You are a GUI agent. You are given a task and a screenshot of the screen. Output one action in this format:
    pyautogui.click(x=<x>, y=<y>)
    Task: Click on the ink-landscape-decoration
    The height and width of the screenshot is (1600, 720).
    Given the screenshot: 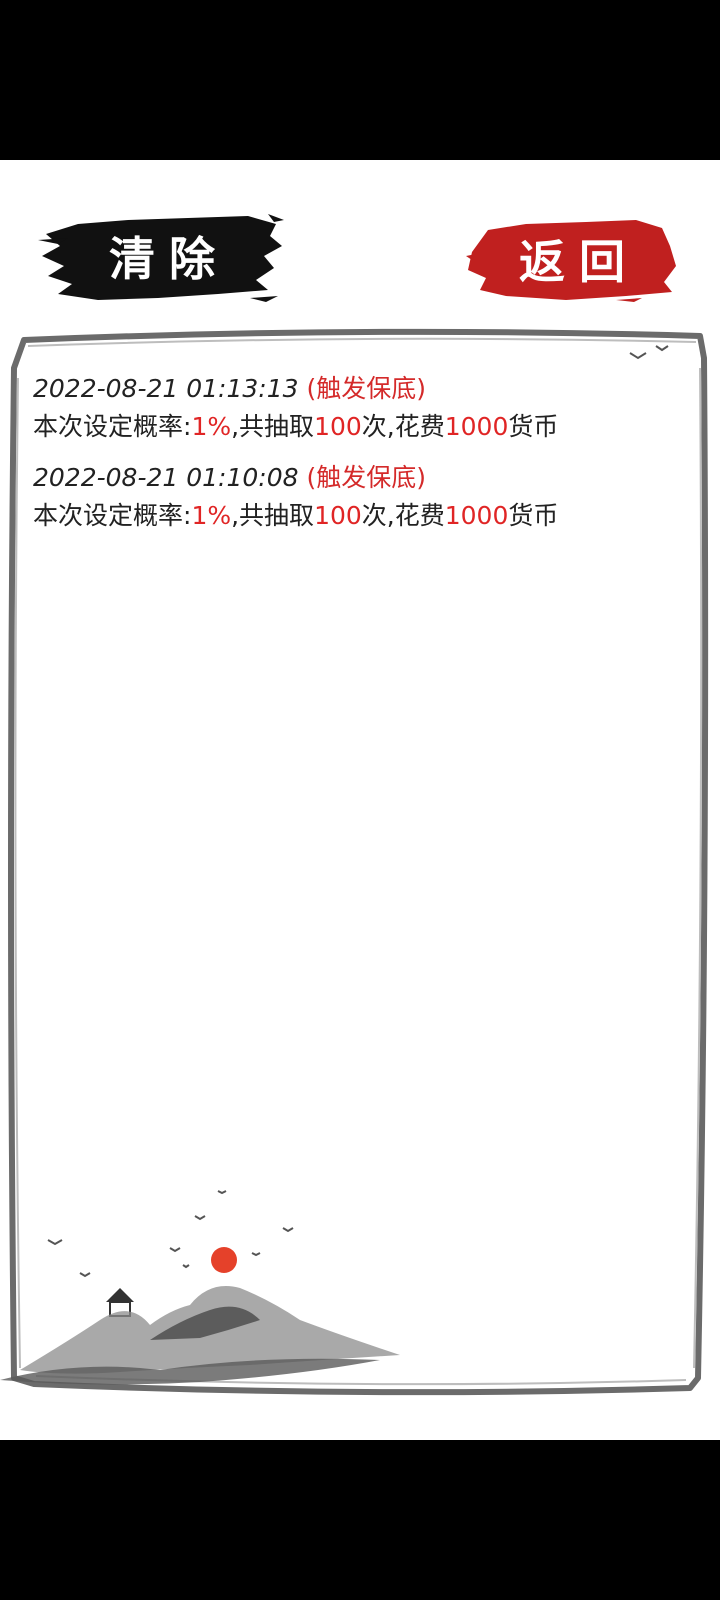 What is the action you would take?
    pyautogui.click(x=200, y=1287)
    